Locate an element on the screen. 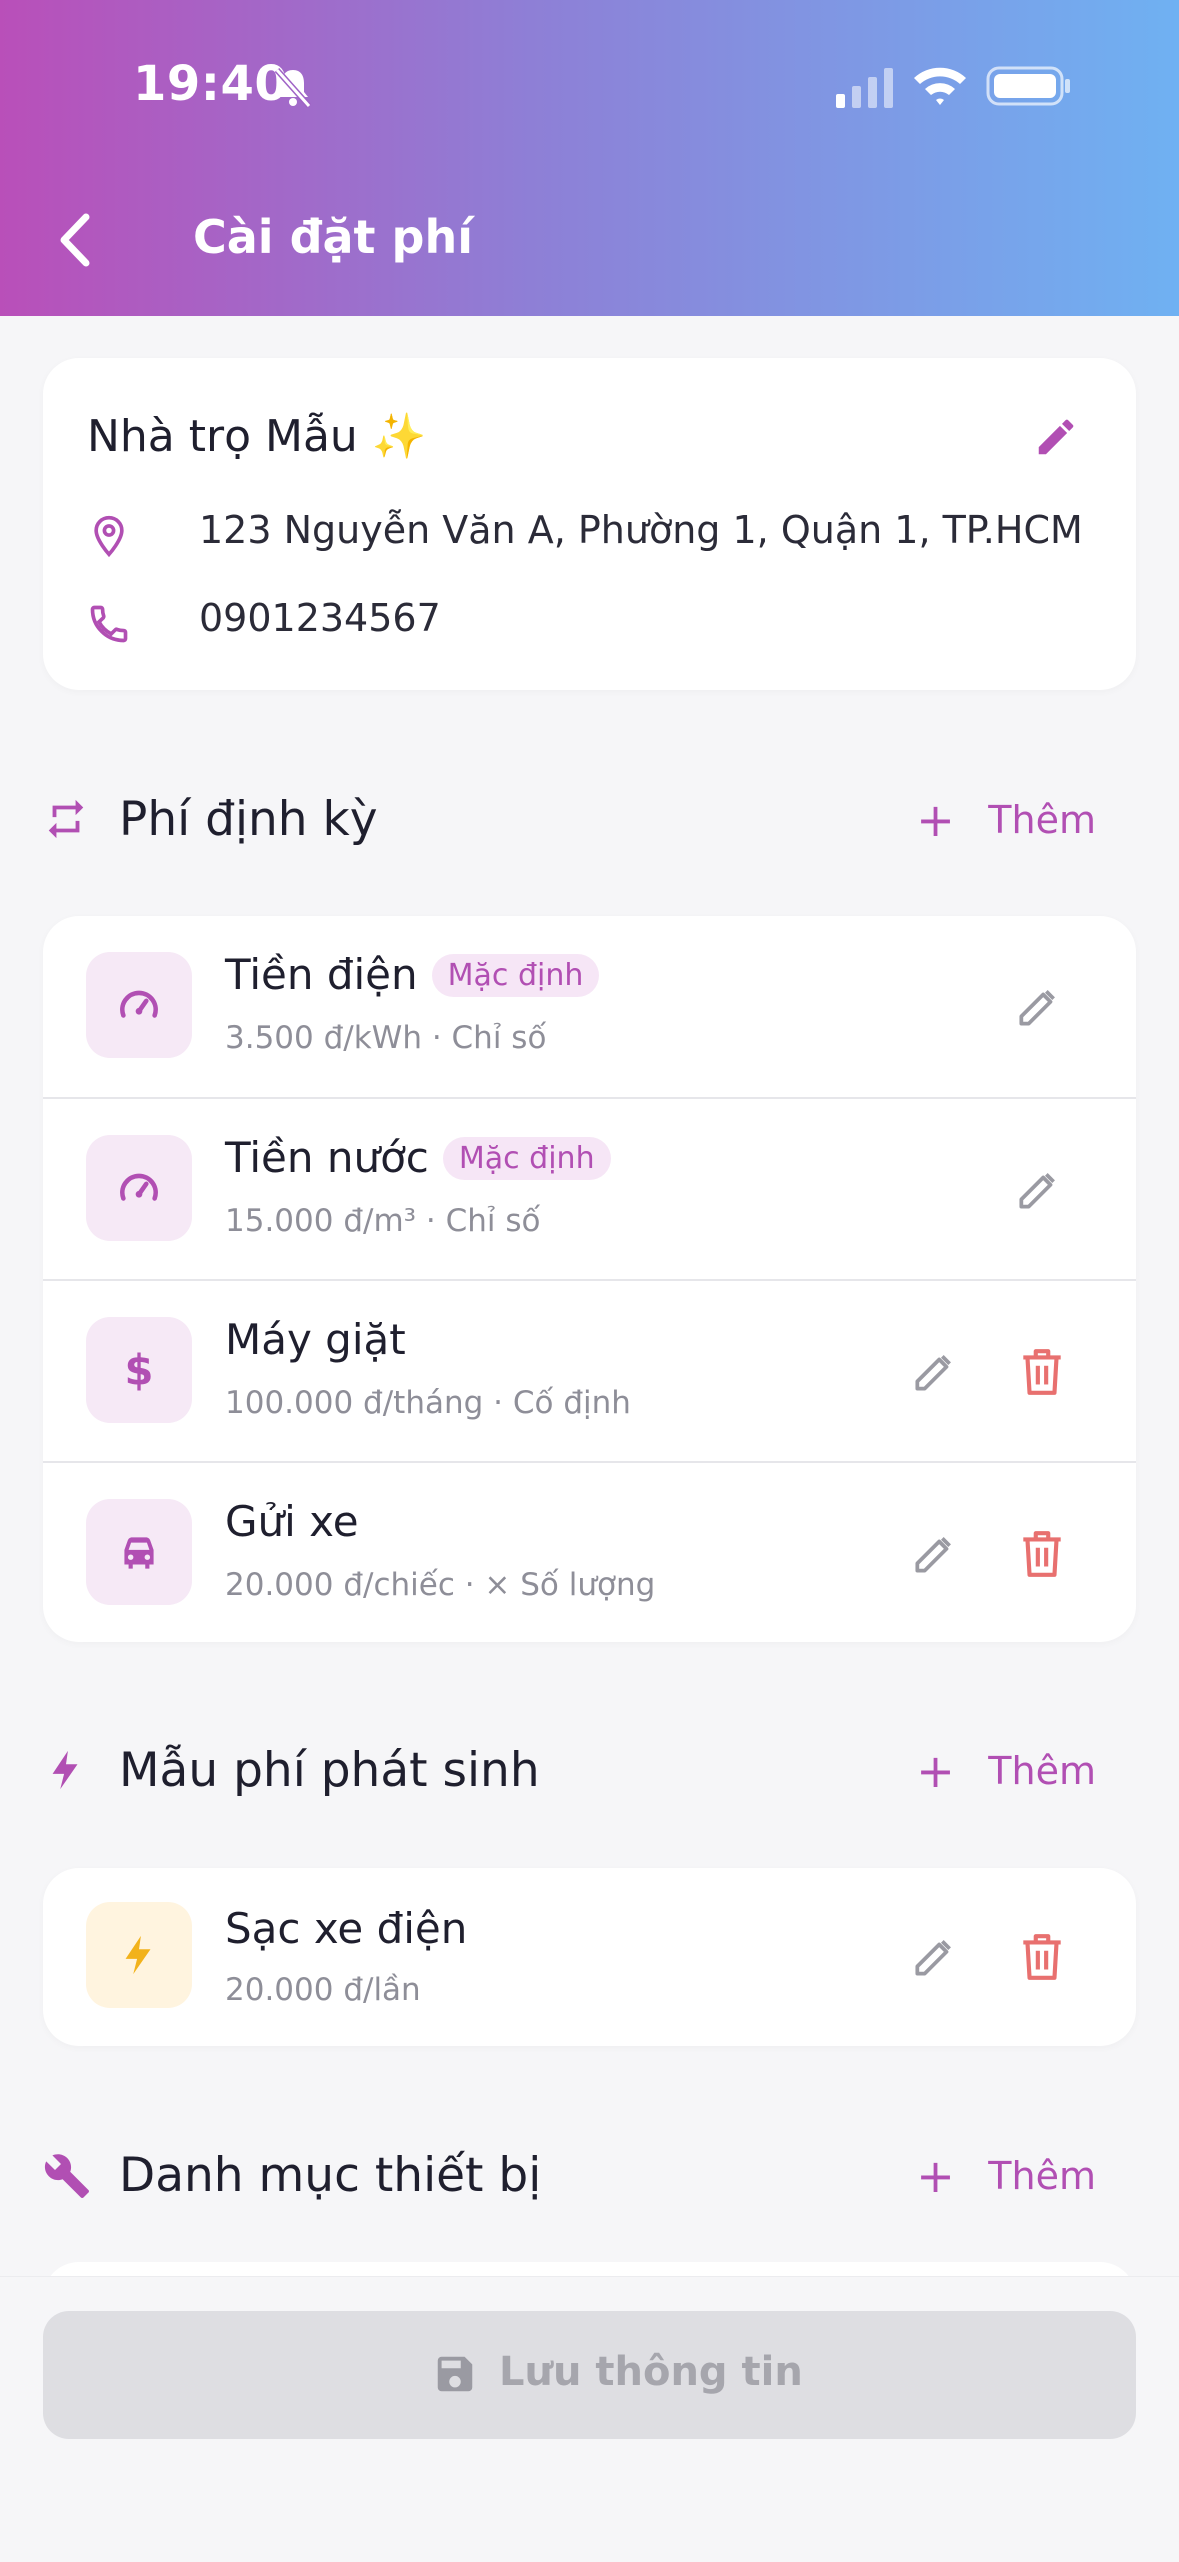 The image size is (1179, 2562). fee-detail: 20.000 đ/chiếc · × Số lượng is located at coordinates (440, 1585).